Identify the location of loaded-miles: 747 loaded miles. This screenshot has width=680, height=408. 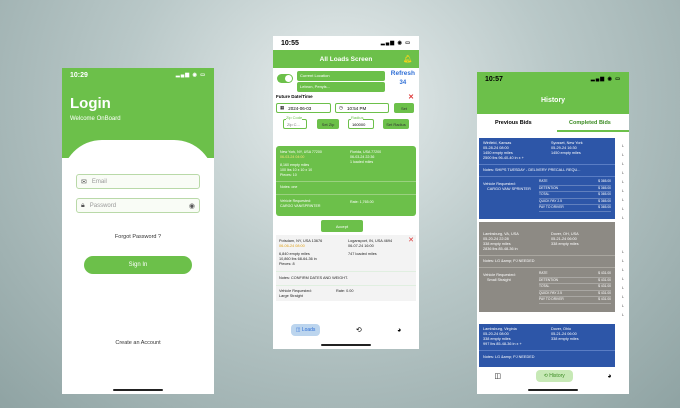
(362, 254).